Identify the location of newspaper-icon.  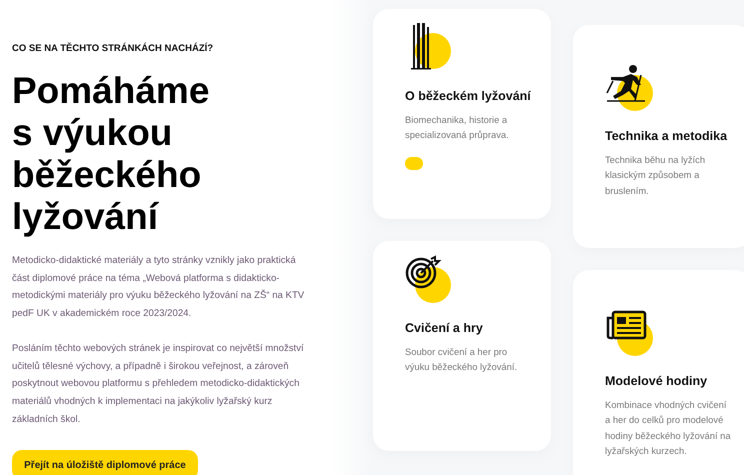
(629, 332).